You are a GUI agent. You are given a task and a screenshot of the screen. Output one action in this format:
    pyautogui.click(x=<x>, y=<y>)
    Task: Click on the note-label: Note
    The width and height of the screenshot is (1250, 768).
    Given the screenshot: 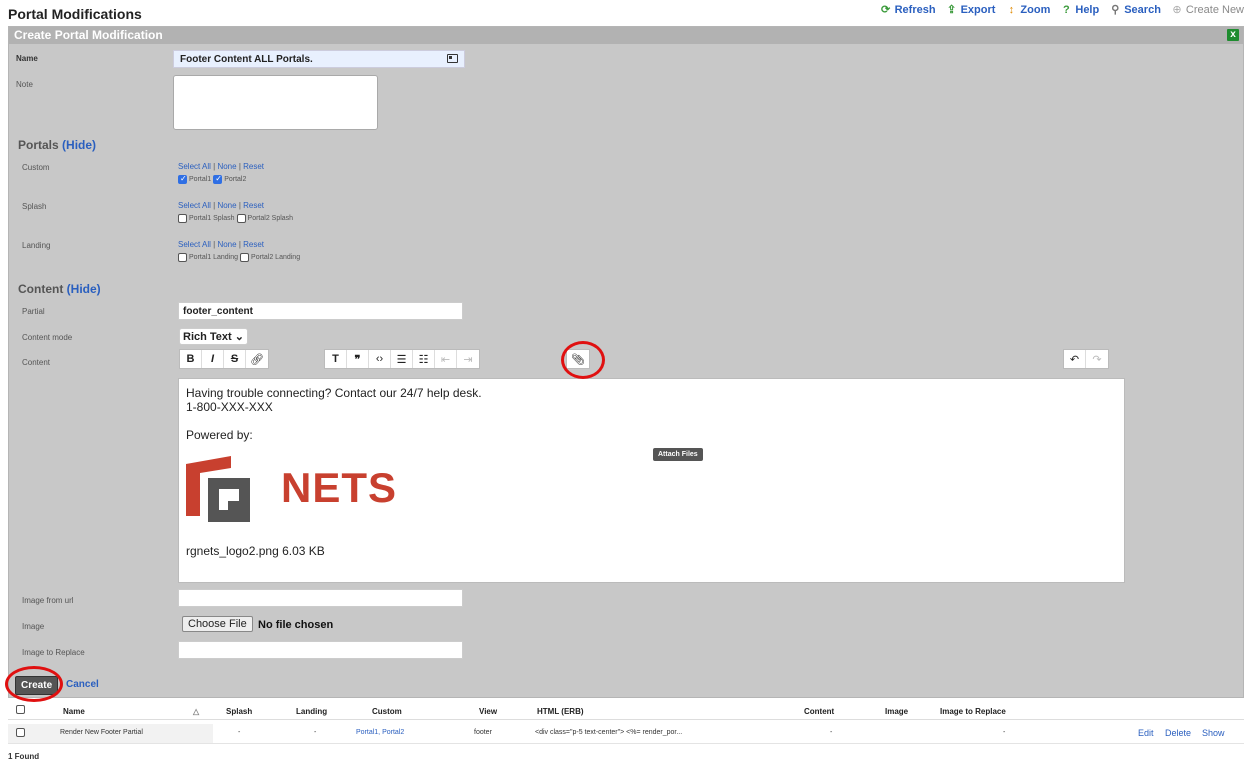 What is the action you would take?
    pyautogui.click(x=24, y=84)
    